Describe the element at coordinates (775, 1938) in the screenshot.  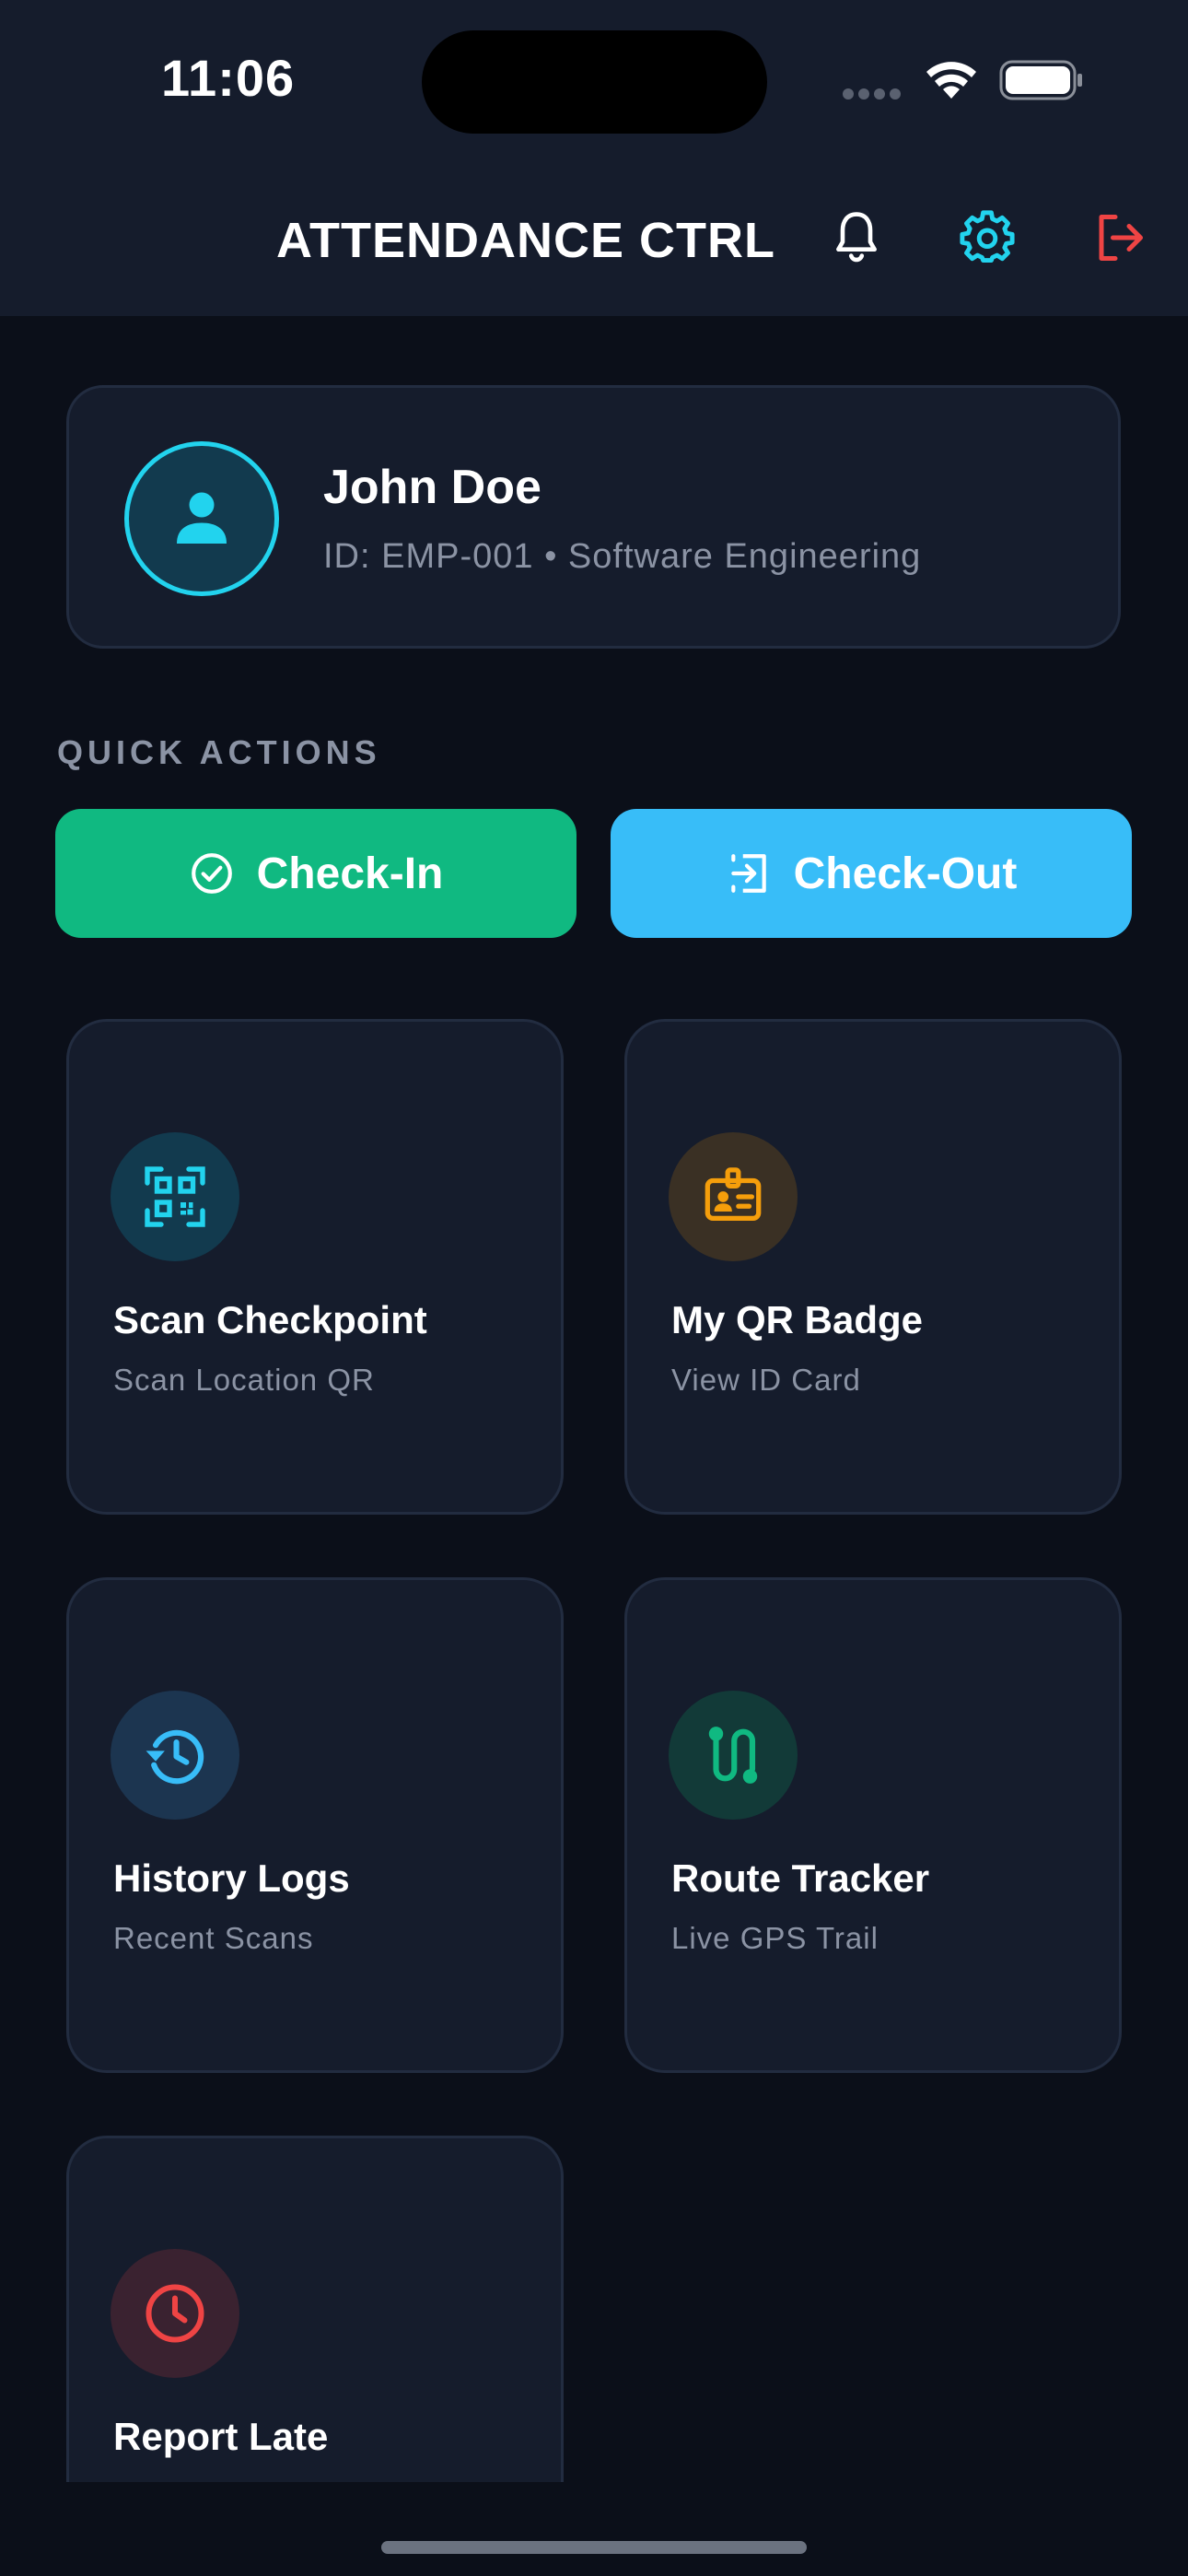
I see `tile-subtitle: Live GPS Trail` at that location.